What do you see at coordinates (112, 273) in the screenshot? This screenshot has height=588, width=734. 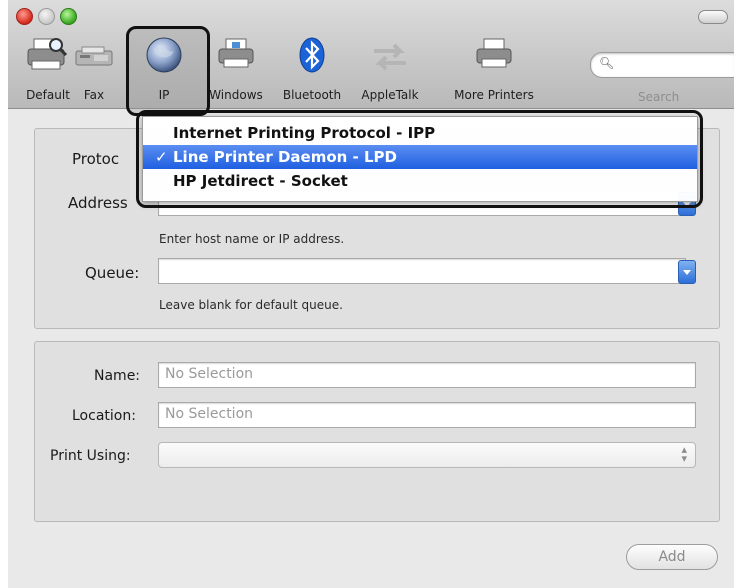 I see `queue-label: Queue:` at bounding box center [112, 273].